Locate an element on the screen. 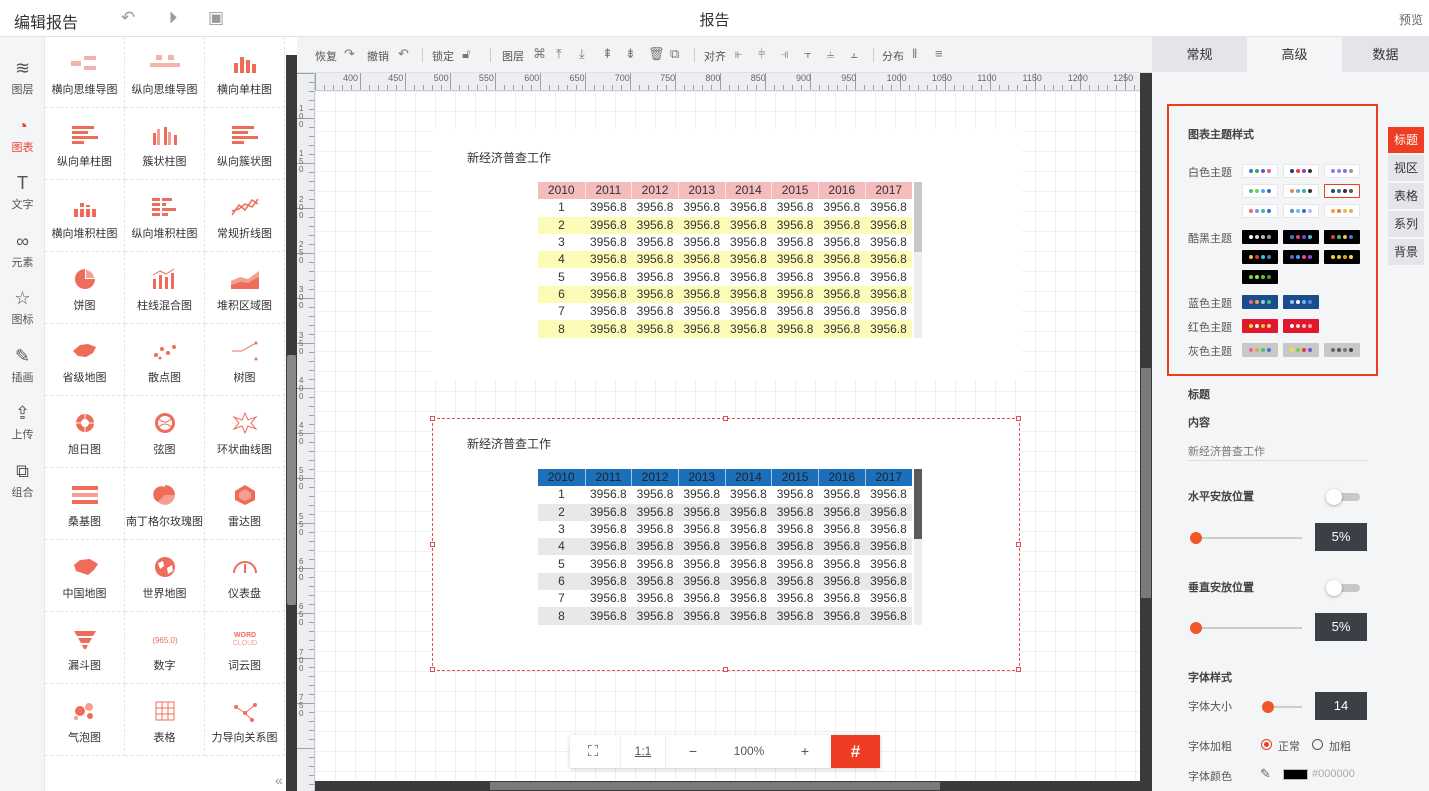 The image size is (1429, 791). undo-arrow-icon: ↶ is located at coordinates (128, 18).